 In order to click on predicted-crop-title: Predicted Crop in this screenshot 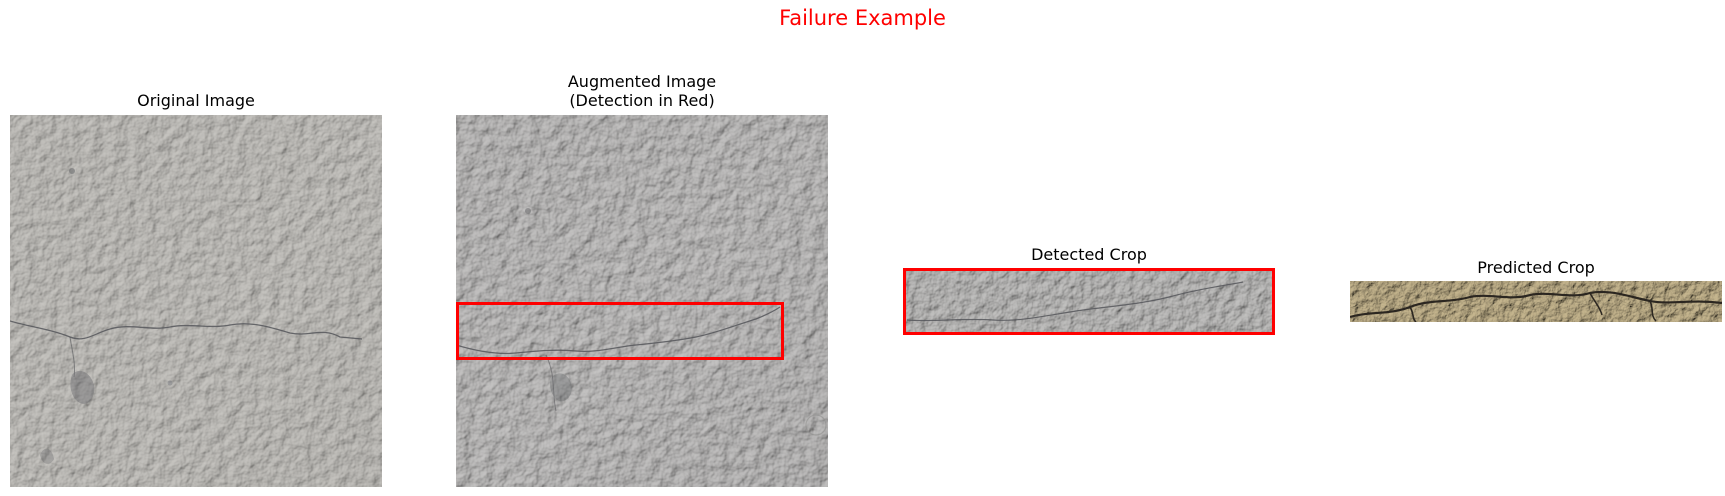, I will do `click(1536, 267)`.